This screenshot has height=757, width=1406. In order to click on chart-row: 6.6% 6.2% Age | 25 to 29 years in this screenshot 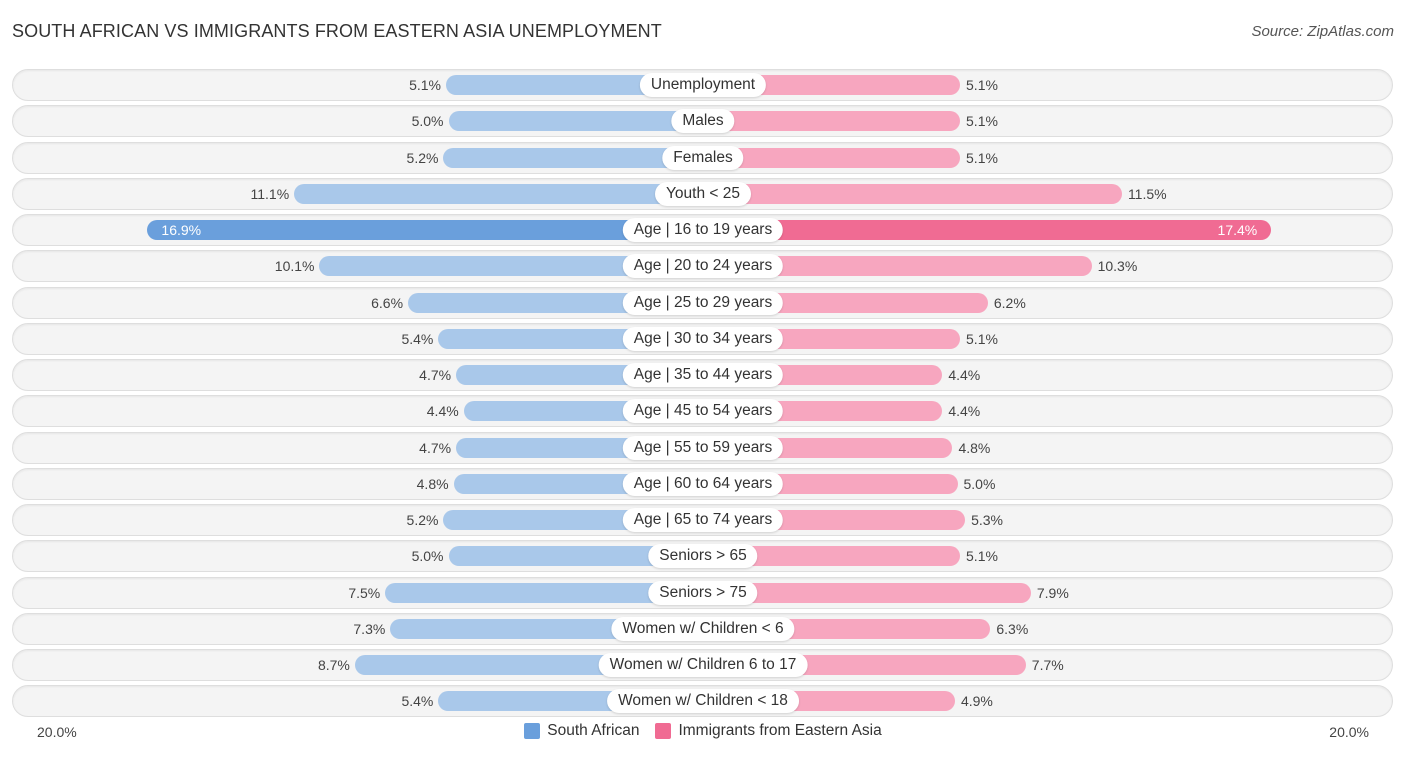, I will do `click(702, 302)`.